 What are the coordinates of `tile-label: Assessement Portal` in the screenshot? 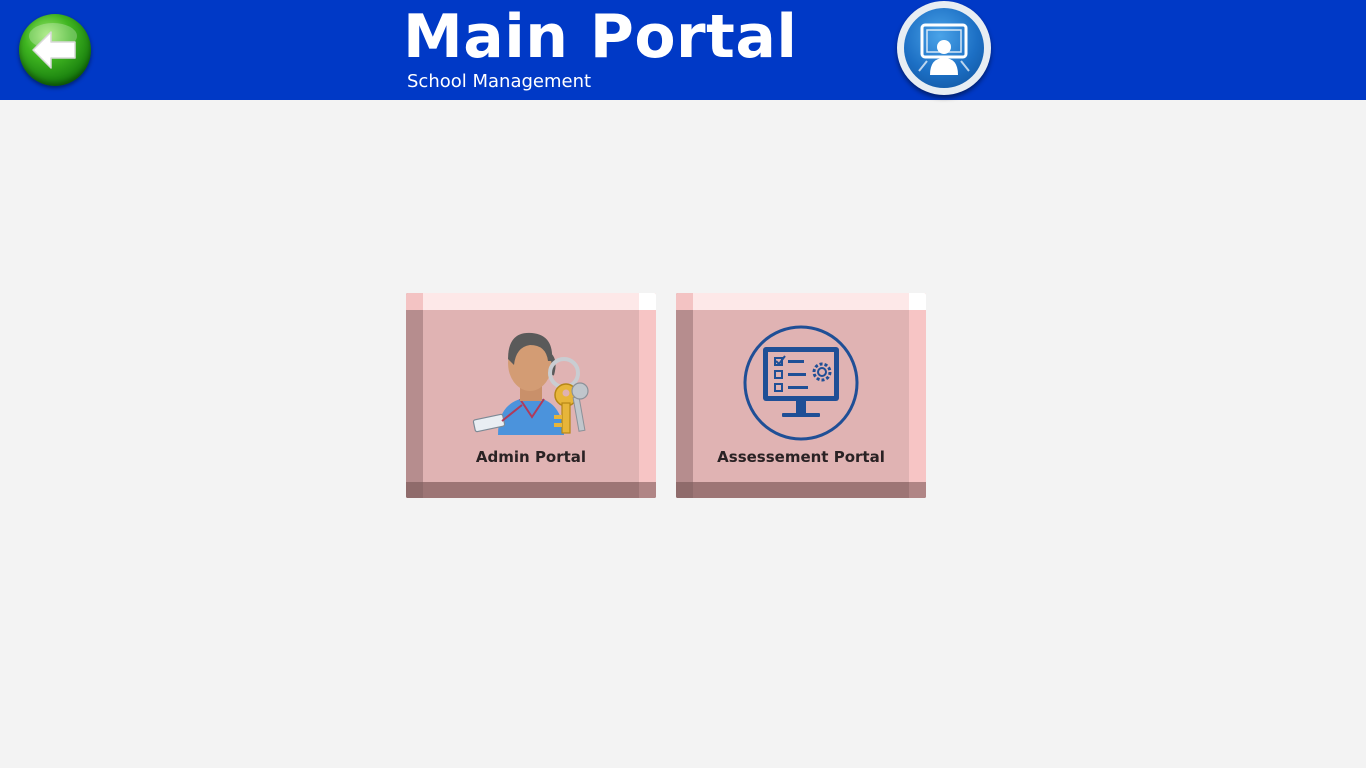 It's located at (801, 457).